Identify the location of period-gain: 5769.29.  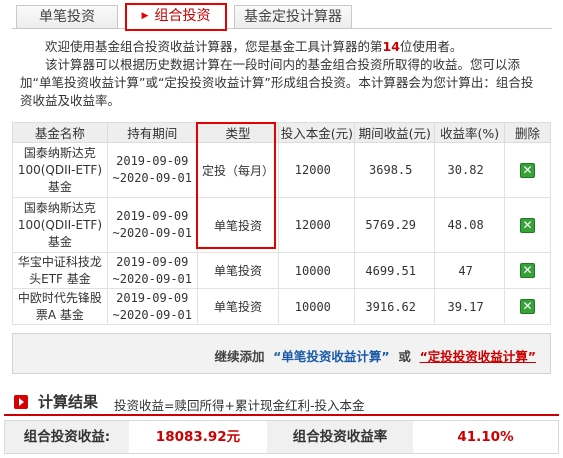
(395, 225).